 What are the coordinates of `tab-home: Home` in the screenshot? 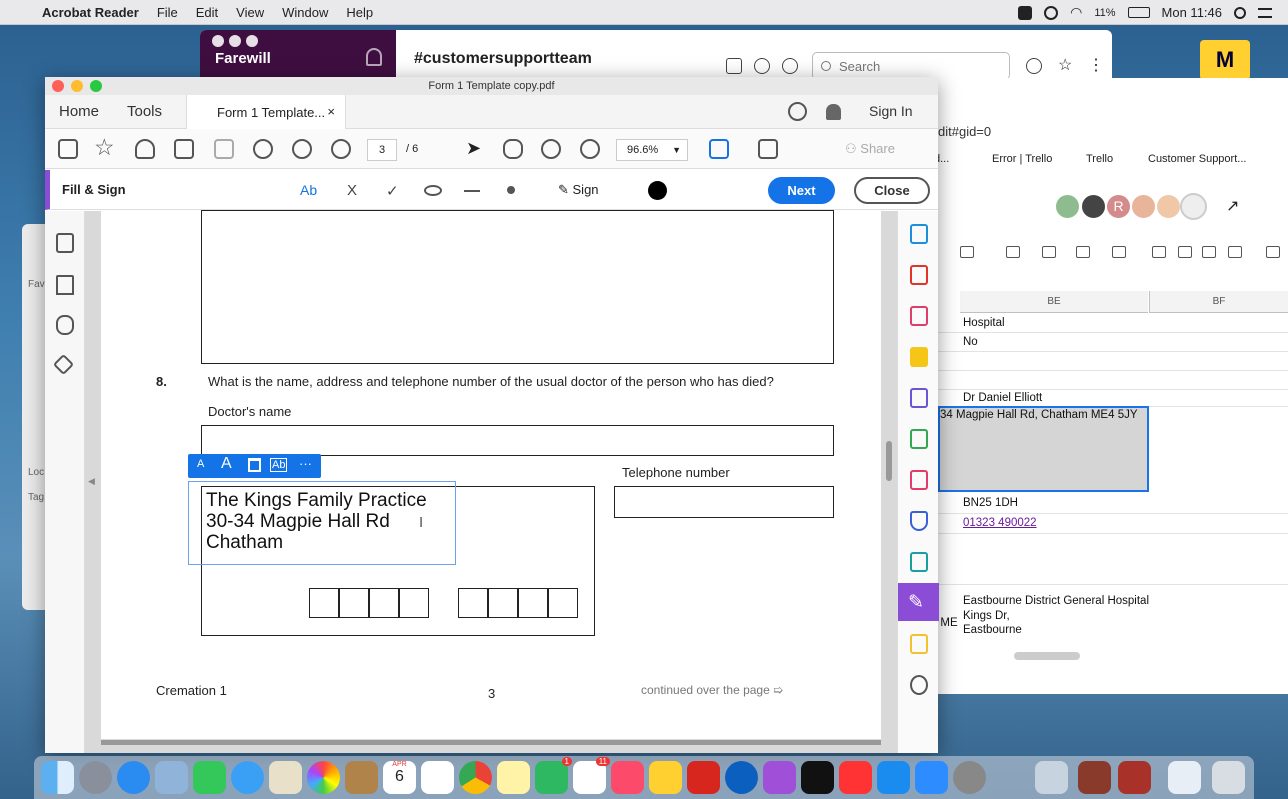 It's located at (79, 111).